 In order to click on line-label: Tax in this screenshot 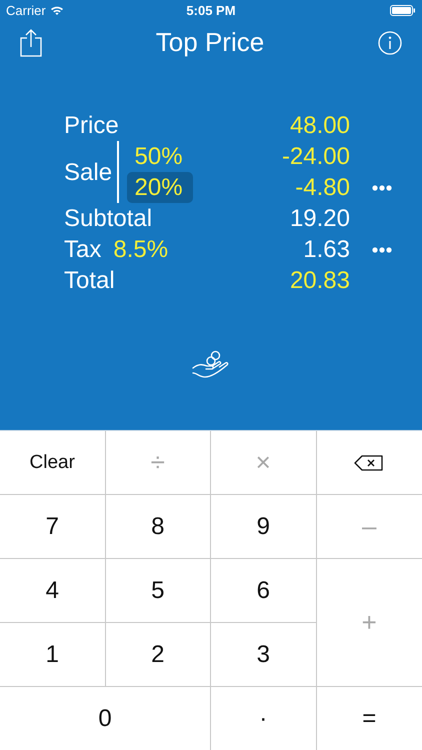, I will do `click(83, 250)`.